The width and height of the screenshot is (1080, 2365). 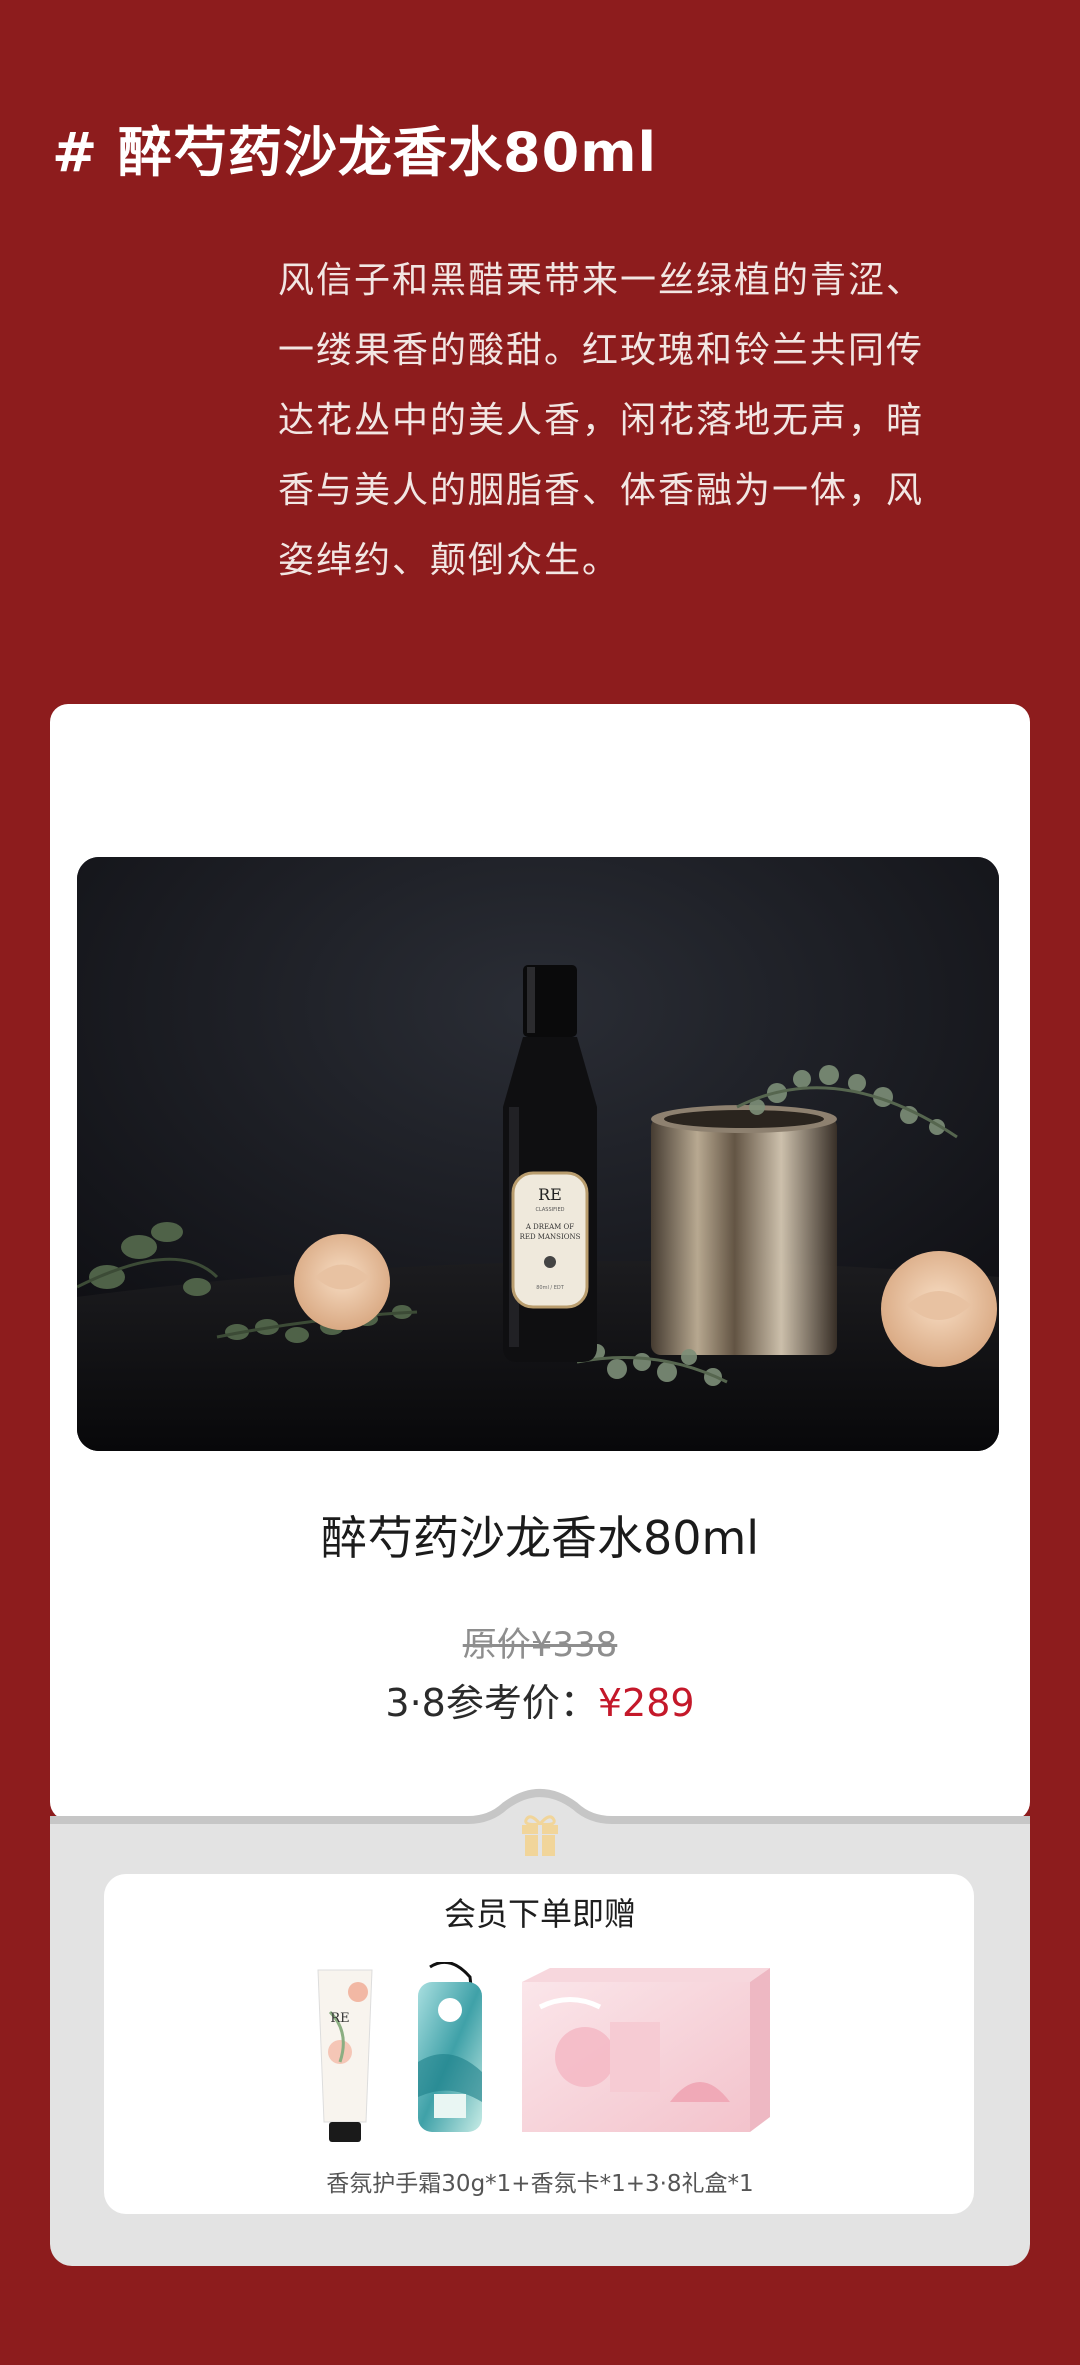 I want to click on reference-price: 3·8参考价：¥289, so click(x=540, y=1699).